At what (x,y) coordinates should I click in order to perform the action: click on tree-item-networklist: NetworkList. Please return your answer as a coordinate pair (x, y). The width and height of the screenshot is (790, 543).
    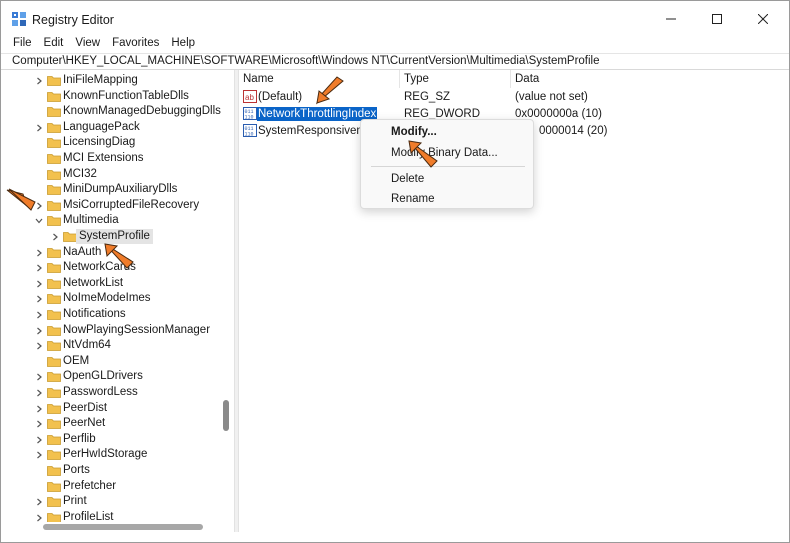
    Looking at the image, I should click on (111, 283).